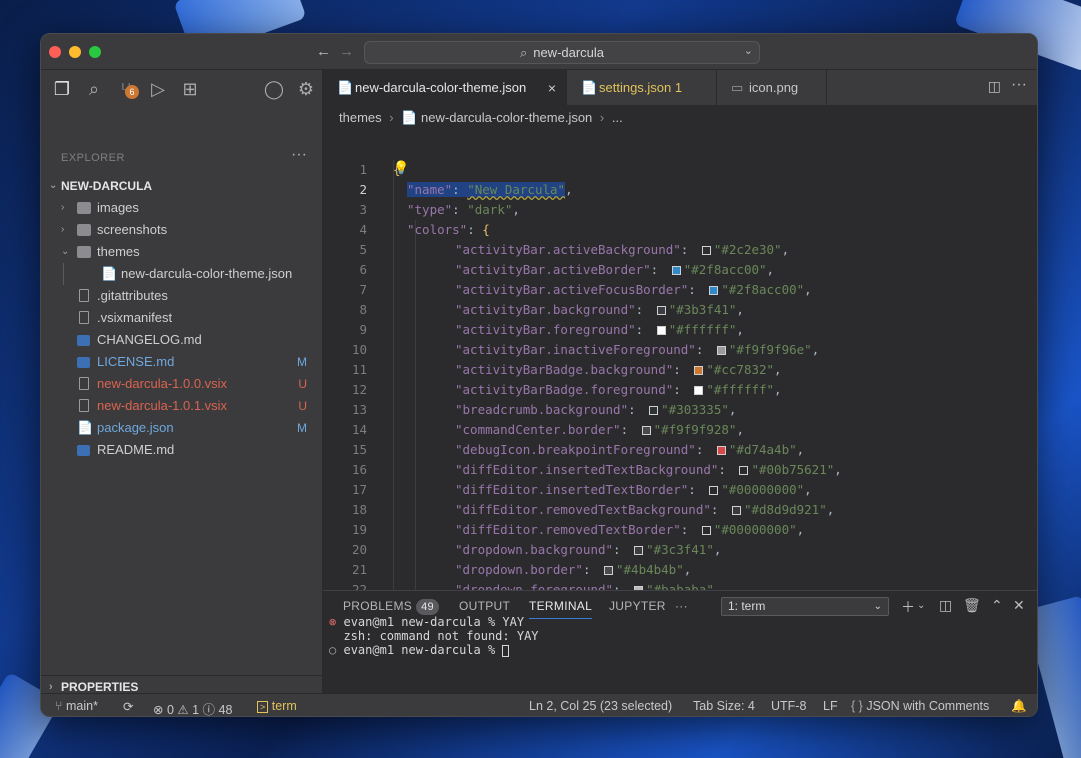  What do you see at coordinates (359, 349) in the screenshot?
I see `line-number: 10` at bounding box center [359, 349].